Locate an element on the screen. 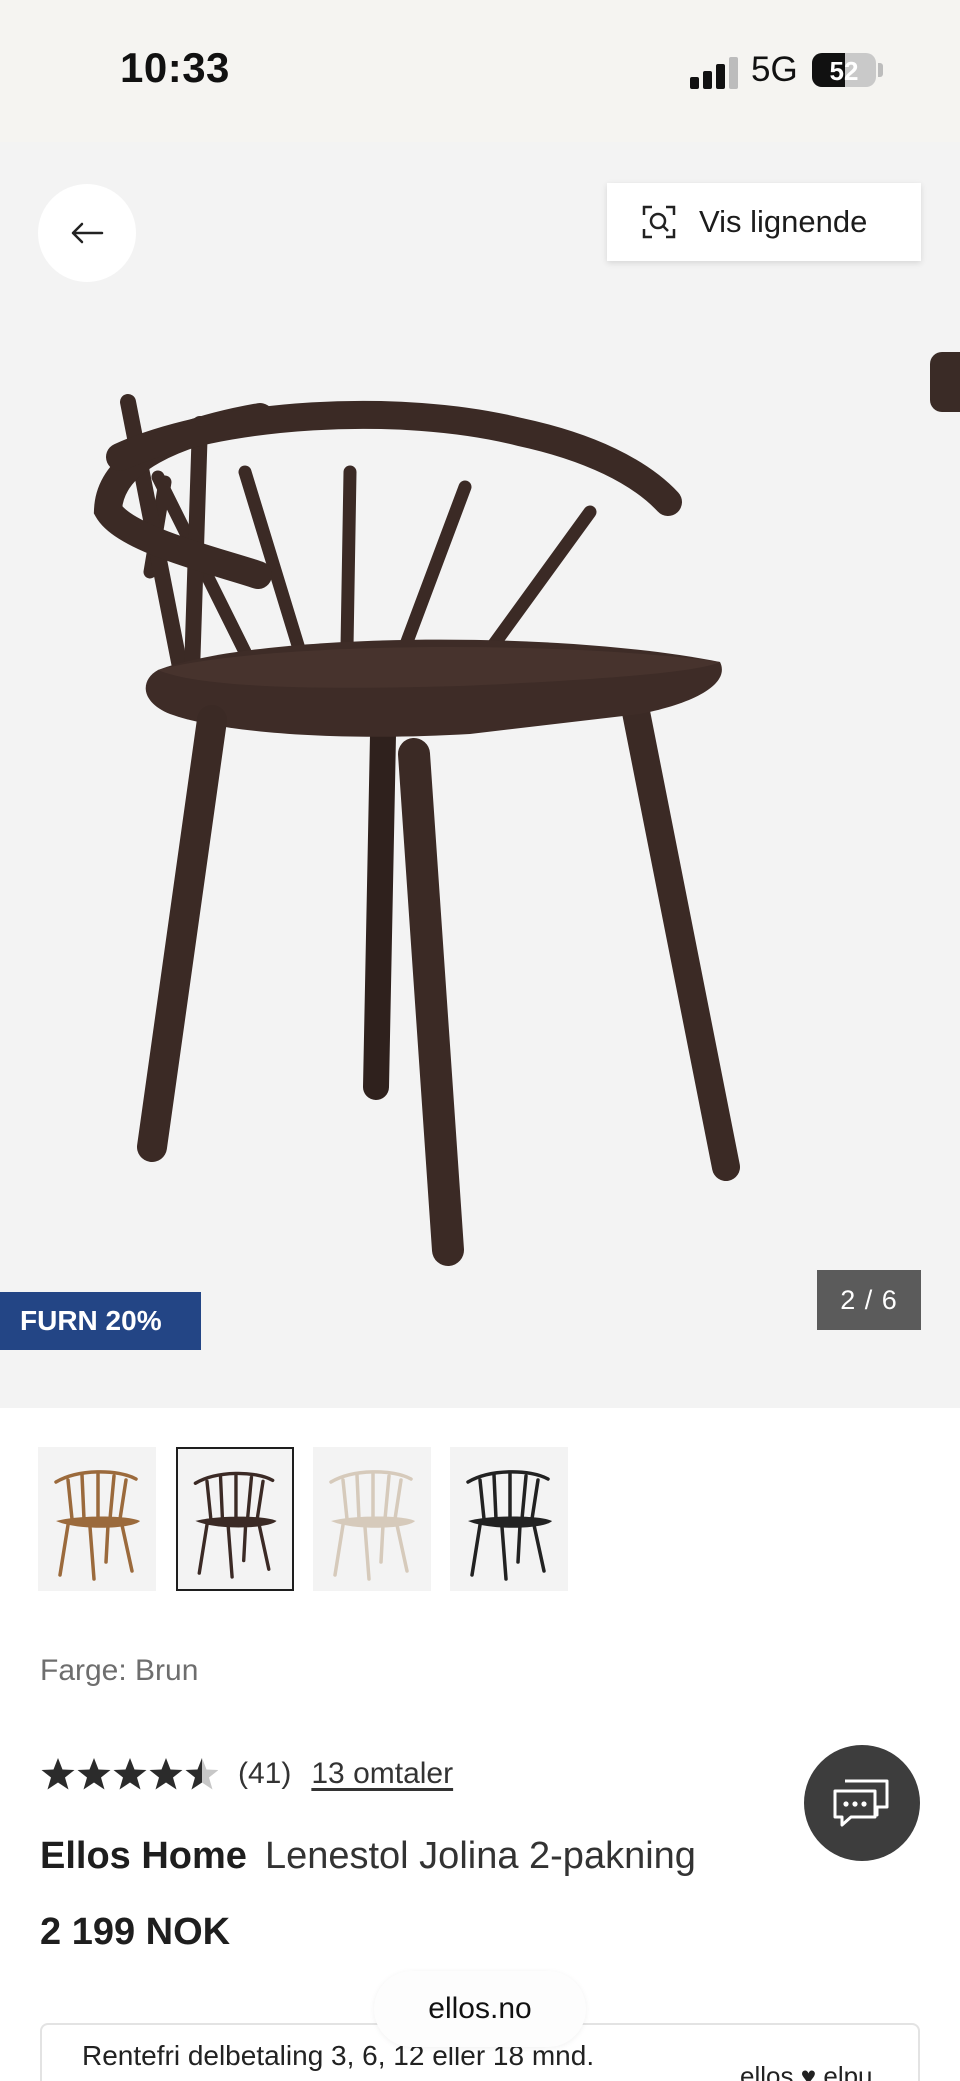 This screenshot has height=2081, width=960. product-price: 2 199 NOK is located at coordinates (135, 1932).